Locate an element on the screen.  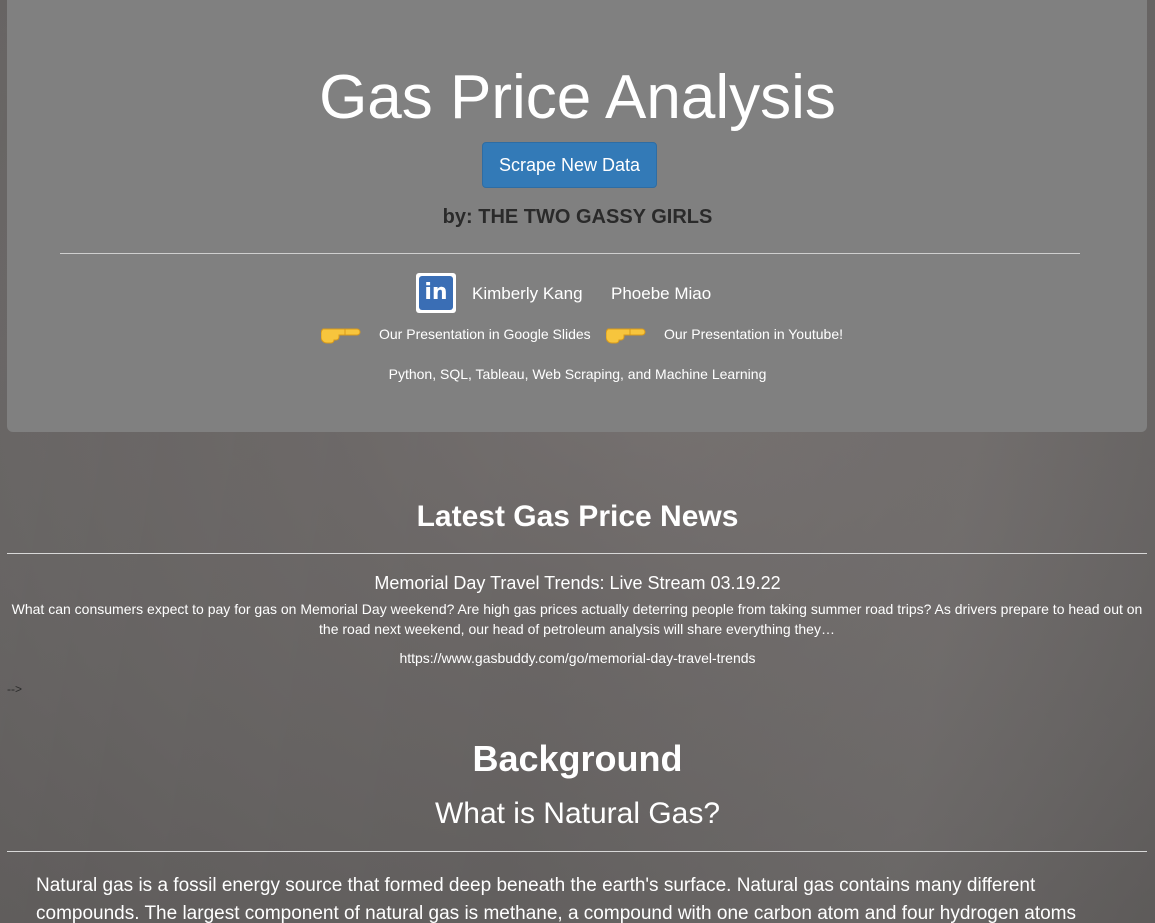
background-heading: Background is located at coordinates (577, 758).